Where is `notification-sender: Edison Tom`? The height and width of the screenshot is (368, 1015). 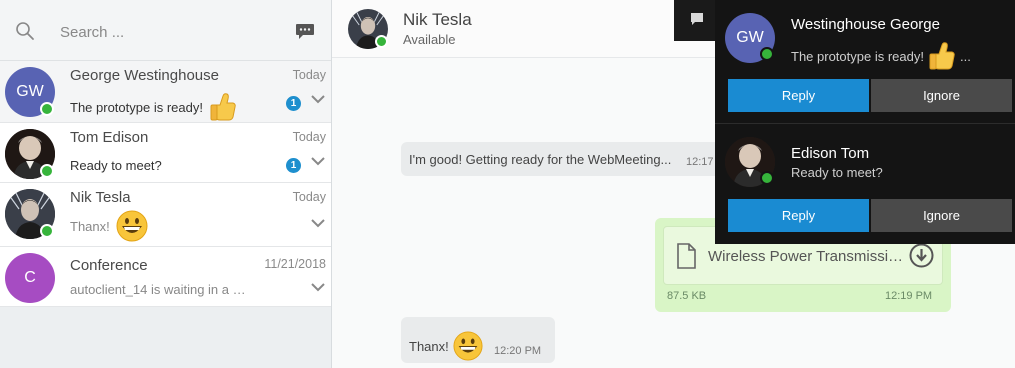
notification-sender: Edison Tom is located at coordinates (830, 153).